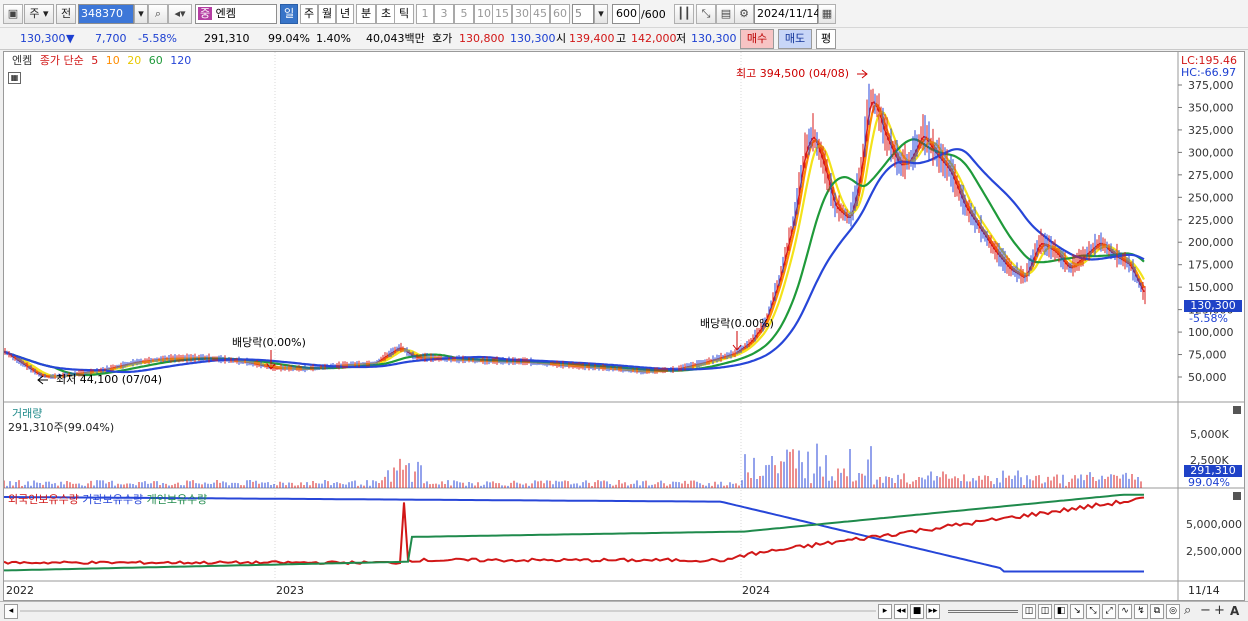  I want to click on high-label: 고, so click(621, 38).